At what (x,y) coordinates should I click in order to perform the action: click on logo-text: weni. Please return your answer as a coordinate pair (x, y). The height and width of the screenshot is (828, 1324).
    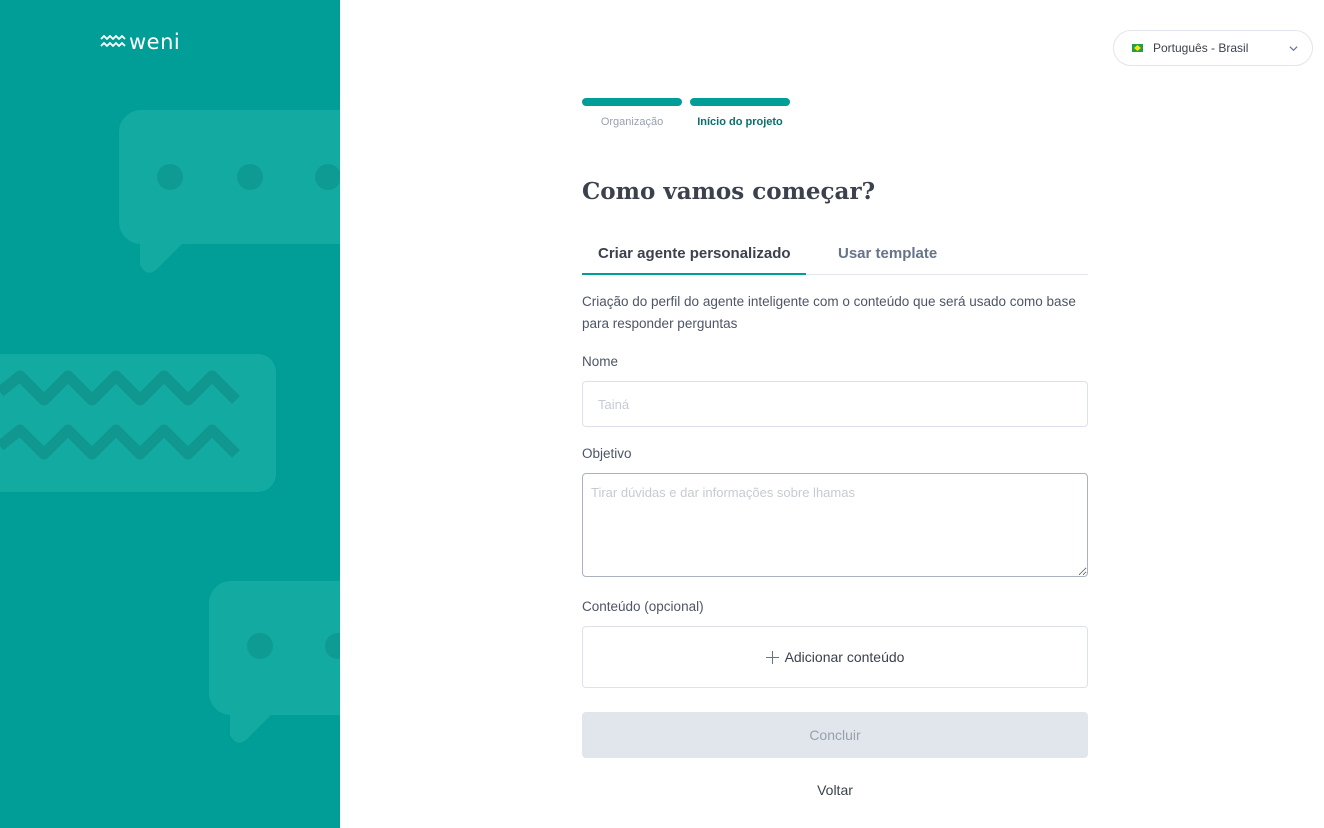
    Looking at the image, I should click on (155, 42).